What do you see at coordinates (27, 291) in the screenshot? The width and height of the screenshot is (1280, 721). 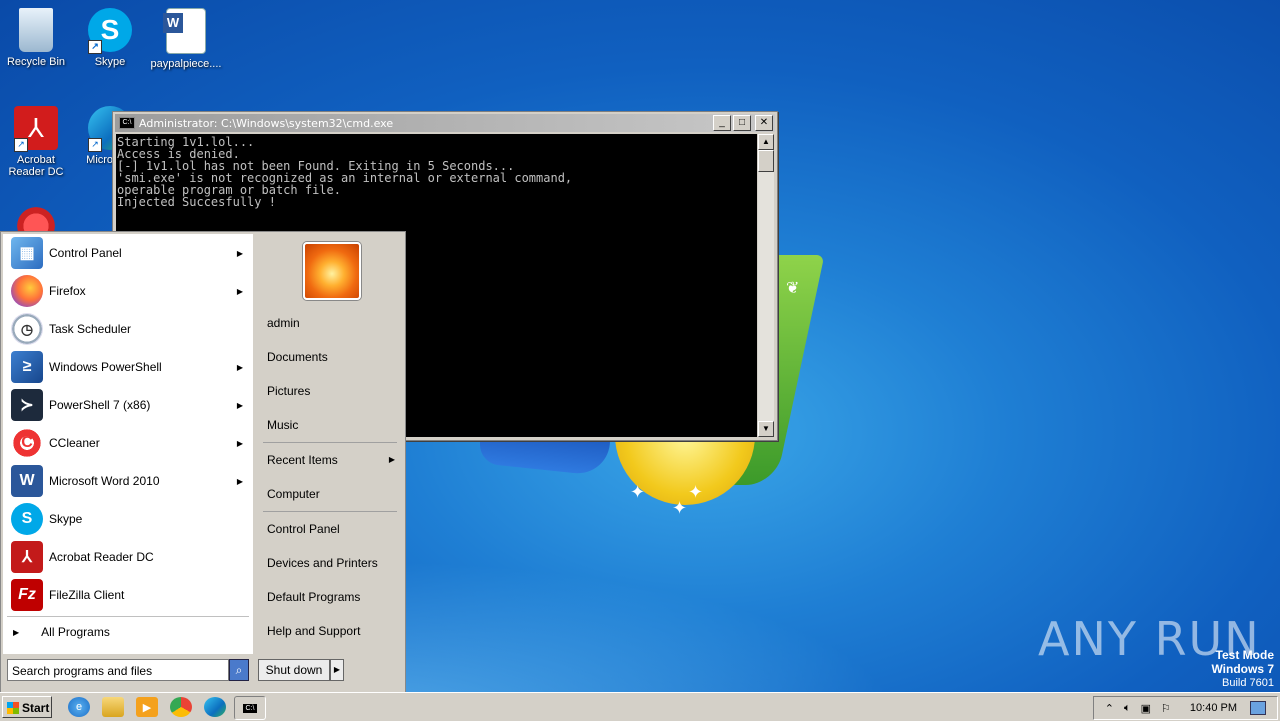 I see `firefox-icon` at bounding box center [27, 291].